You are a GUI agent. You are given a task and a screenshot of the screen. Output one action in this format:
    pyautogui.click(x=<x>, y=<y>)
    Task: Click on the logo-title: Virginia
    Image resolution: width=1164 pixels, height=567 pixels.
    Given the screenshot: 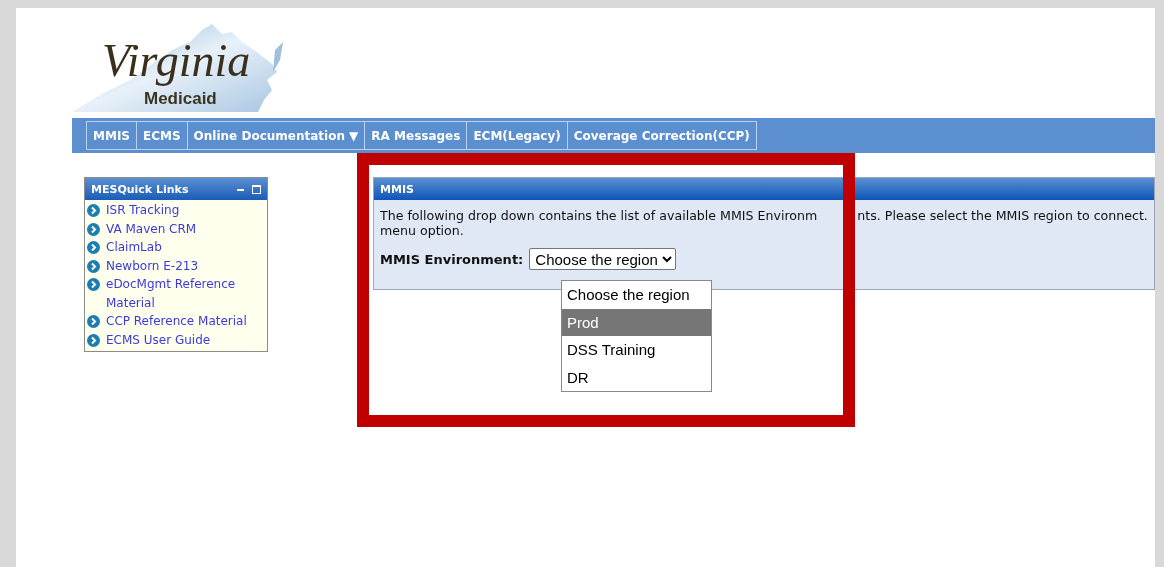 What is the action you would take?
    pyautogui.click(x=176, y=61)
    